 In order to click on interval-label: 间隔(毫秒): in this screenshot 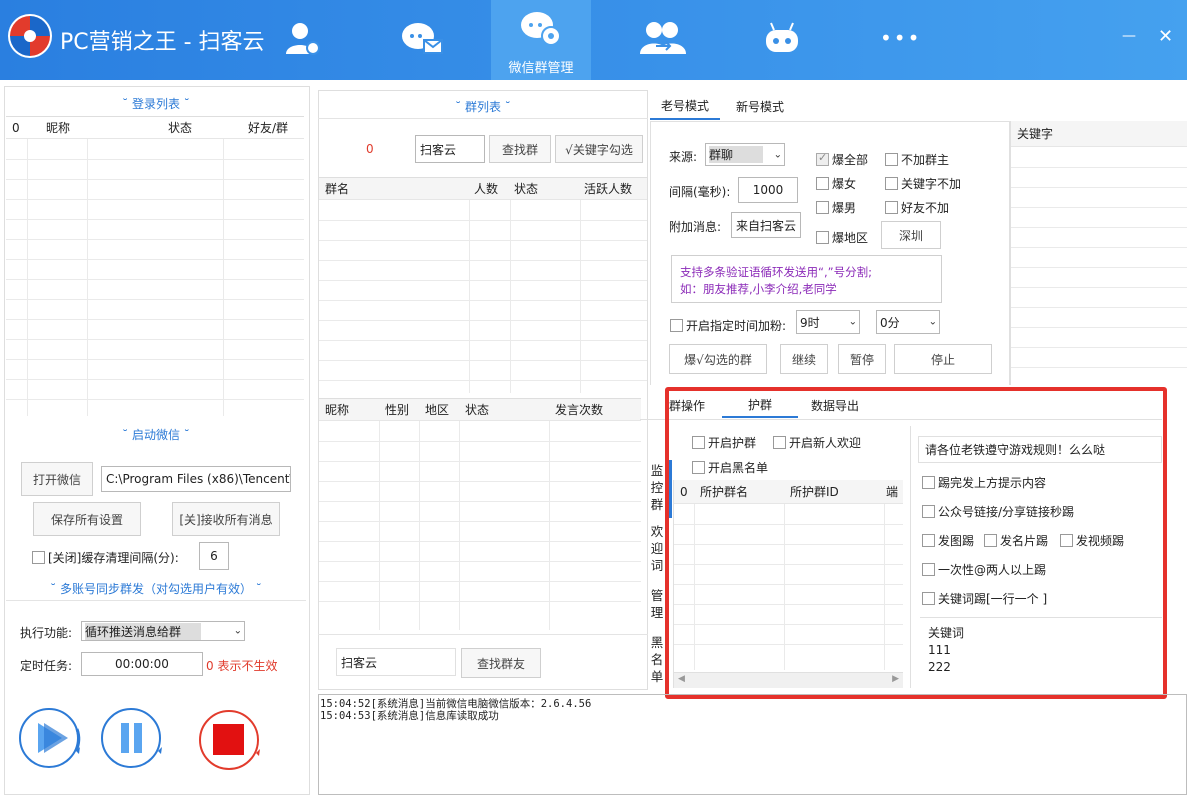, I will do `click(700, 192)`.